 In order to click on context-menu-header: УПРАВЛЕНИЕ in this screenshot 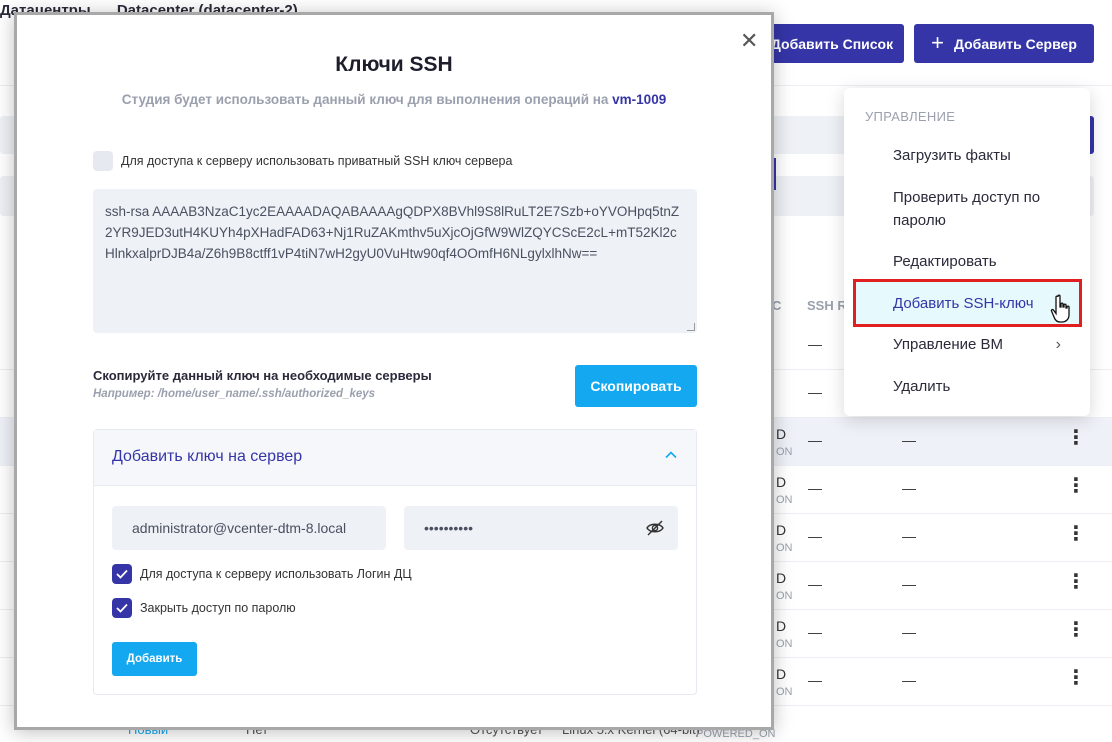, I will do `click(910, 116)`.